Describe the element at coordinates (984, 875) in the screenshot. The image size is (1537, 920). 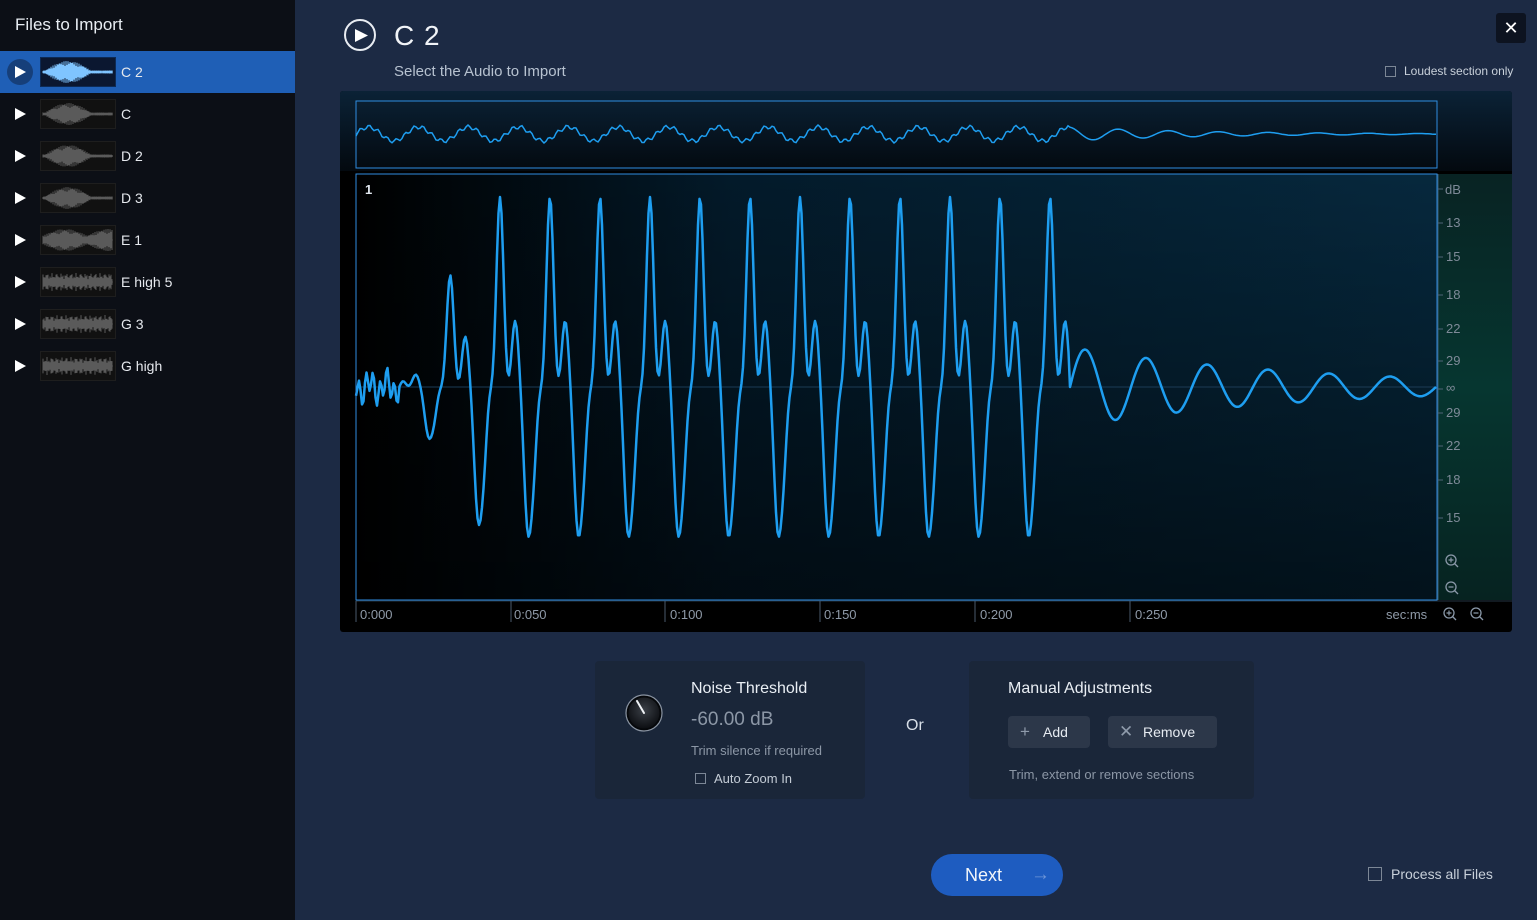
I see `next-button-label: Next` at that location.